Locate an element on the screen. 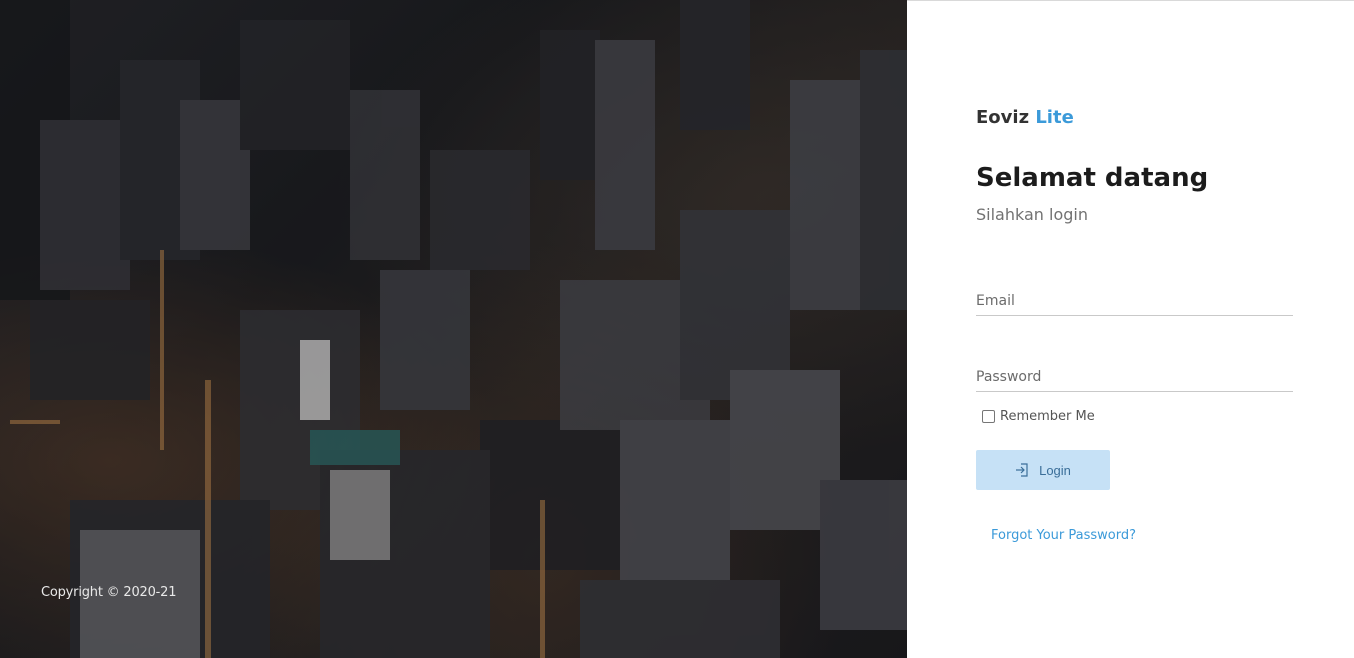  remember-me-label: Remember Me is located at coordinates (1047, 416).